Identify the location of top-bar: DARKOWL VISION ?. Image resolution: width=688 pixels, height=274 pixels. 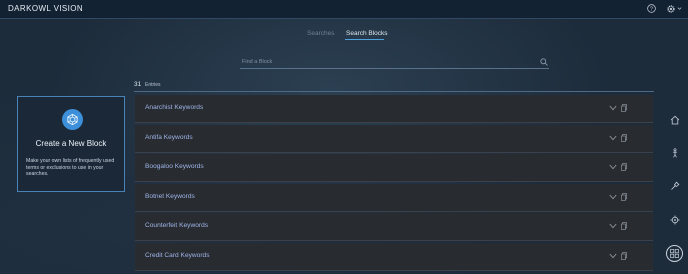
(344, 9).